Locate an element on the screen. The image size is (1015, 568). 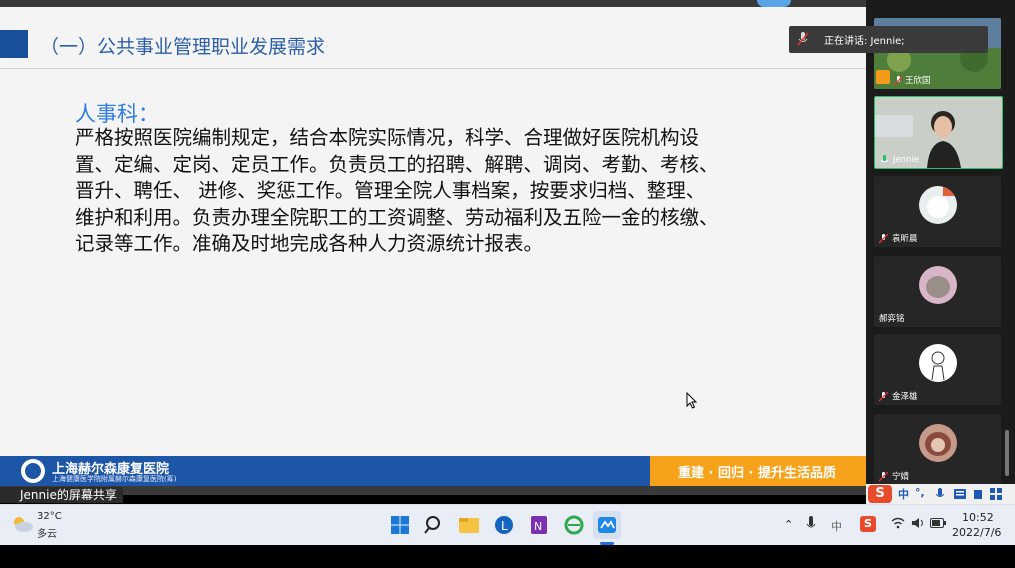
windows-start-icon is located at coordinates (400, 525).